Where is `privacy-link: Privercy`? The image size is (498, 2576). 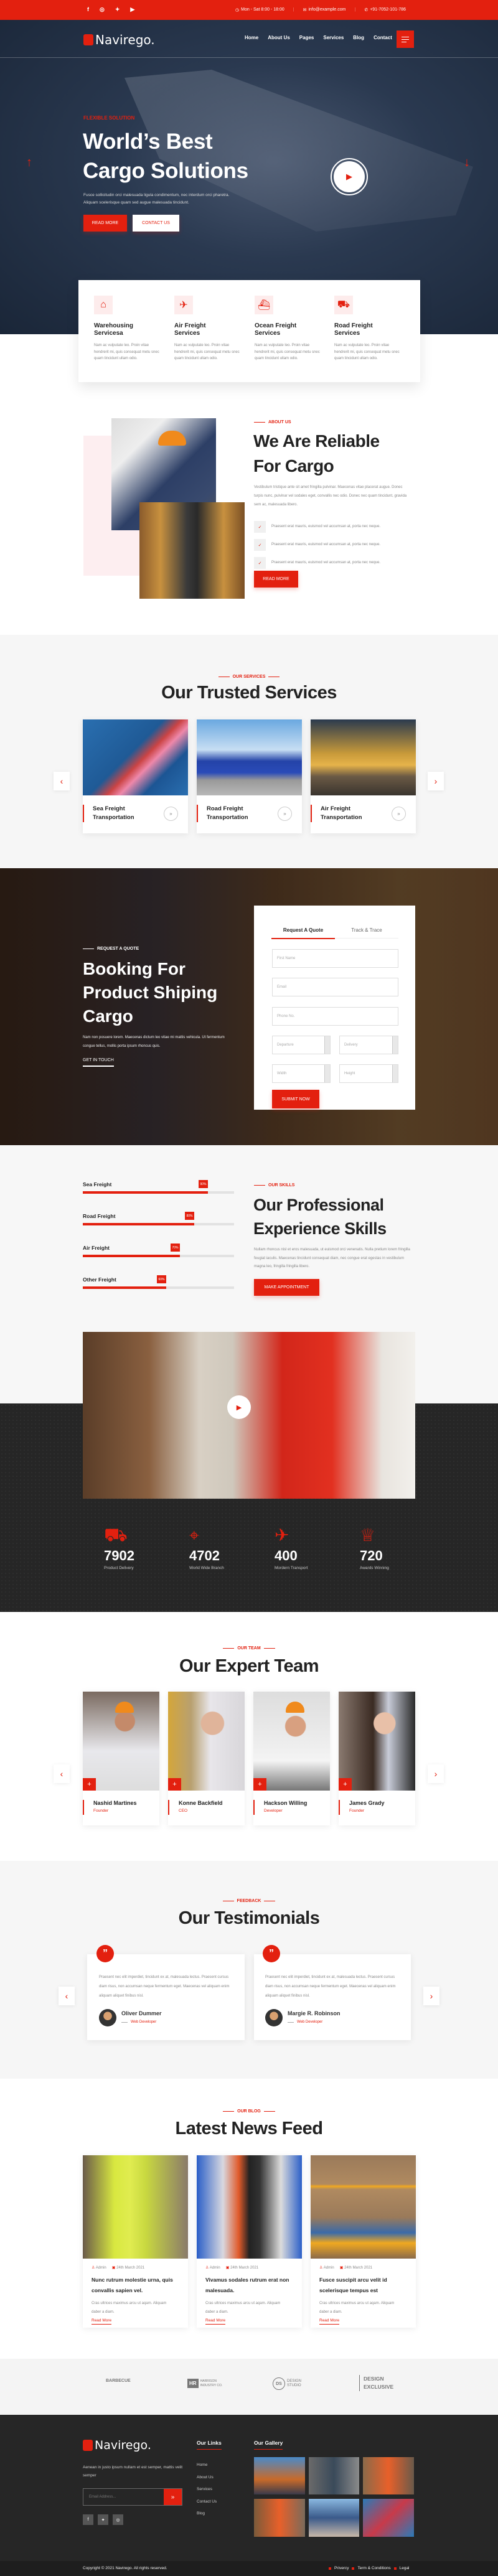 privacy-link: Privercy is located at coordinates (342, 2568).